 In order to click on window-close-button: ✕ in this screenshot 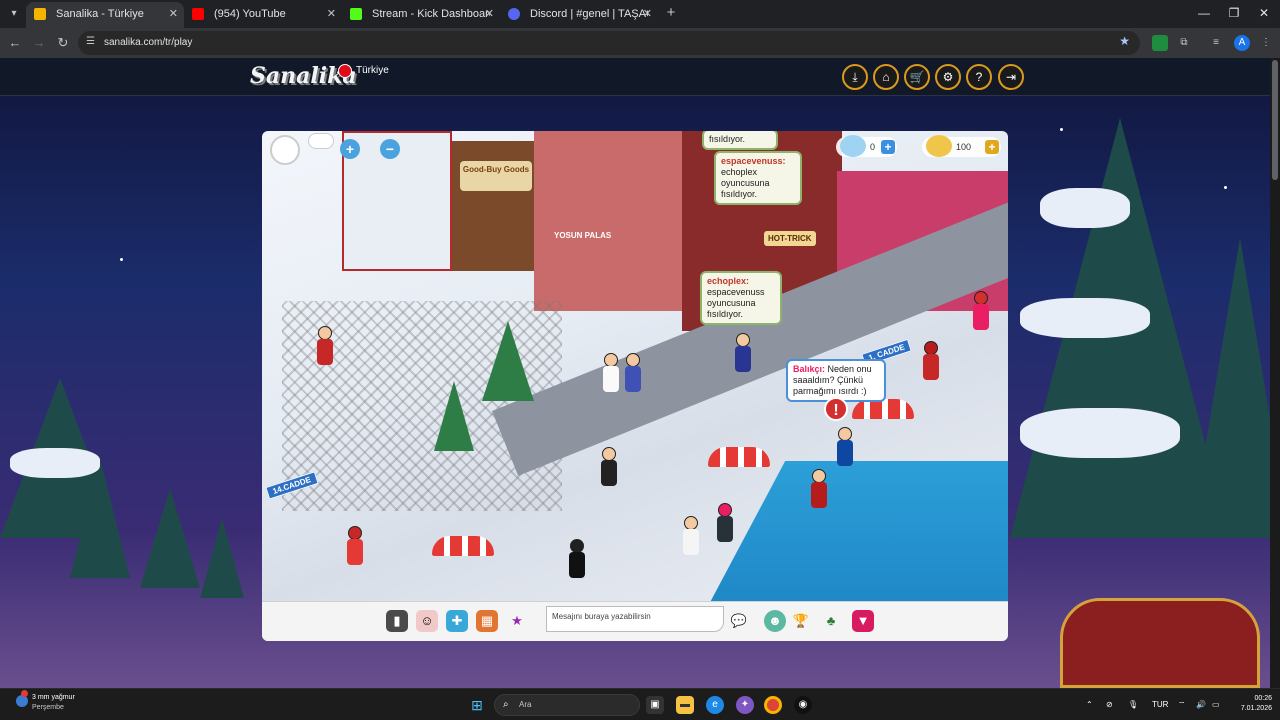, I will do `click(1264, 13)`.